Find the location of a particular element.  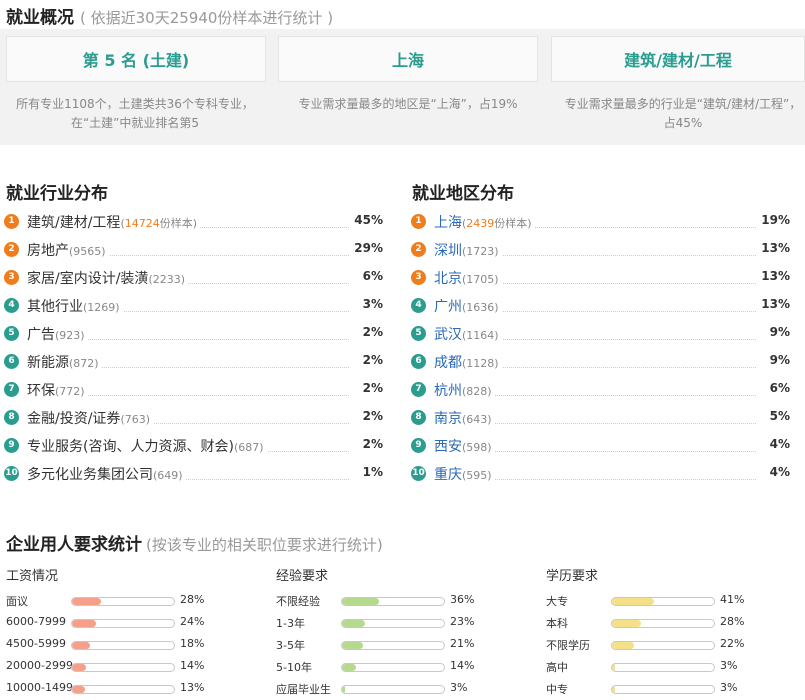

salary-row: 面议 28% is located at coordinates (136, 601).